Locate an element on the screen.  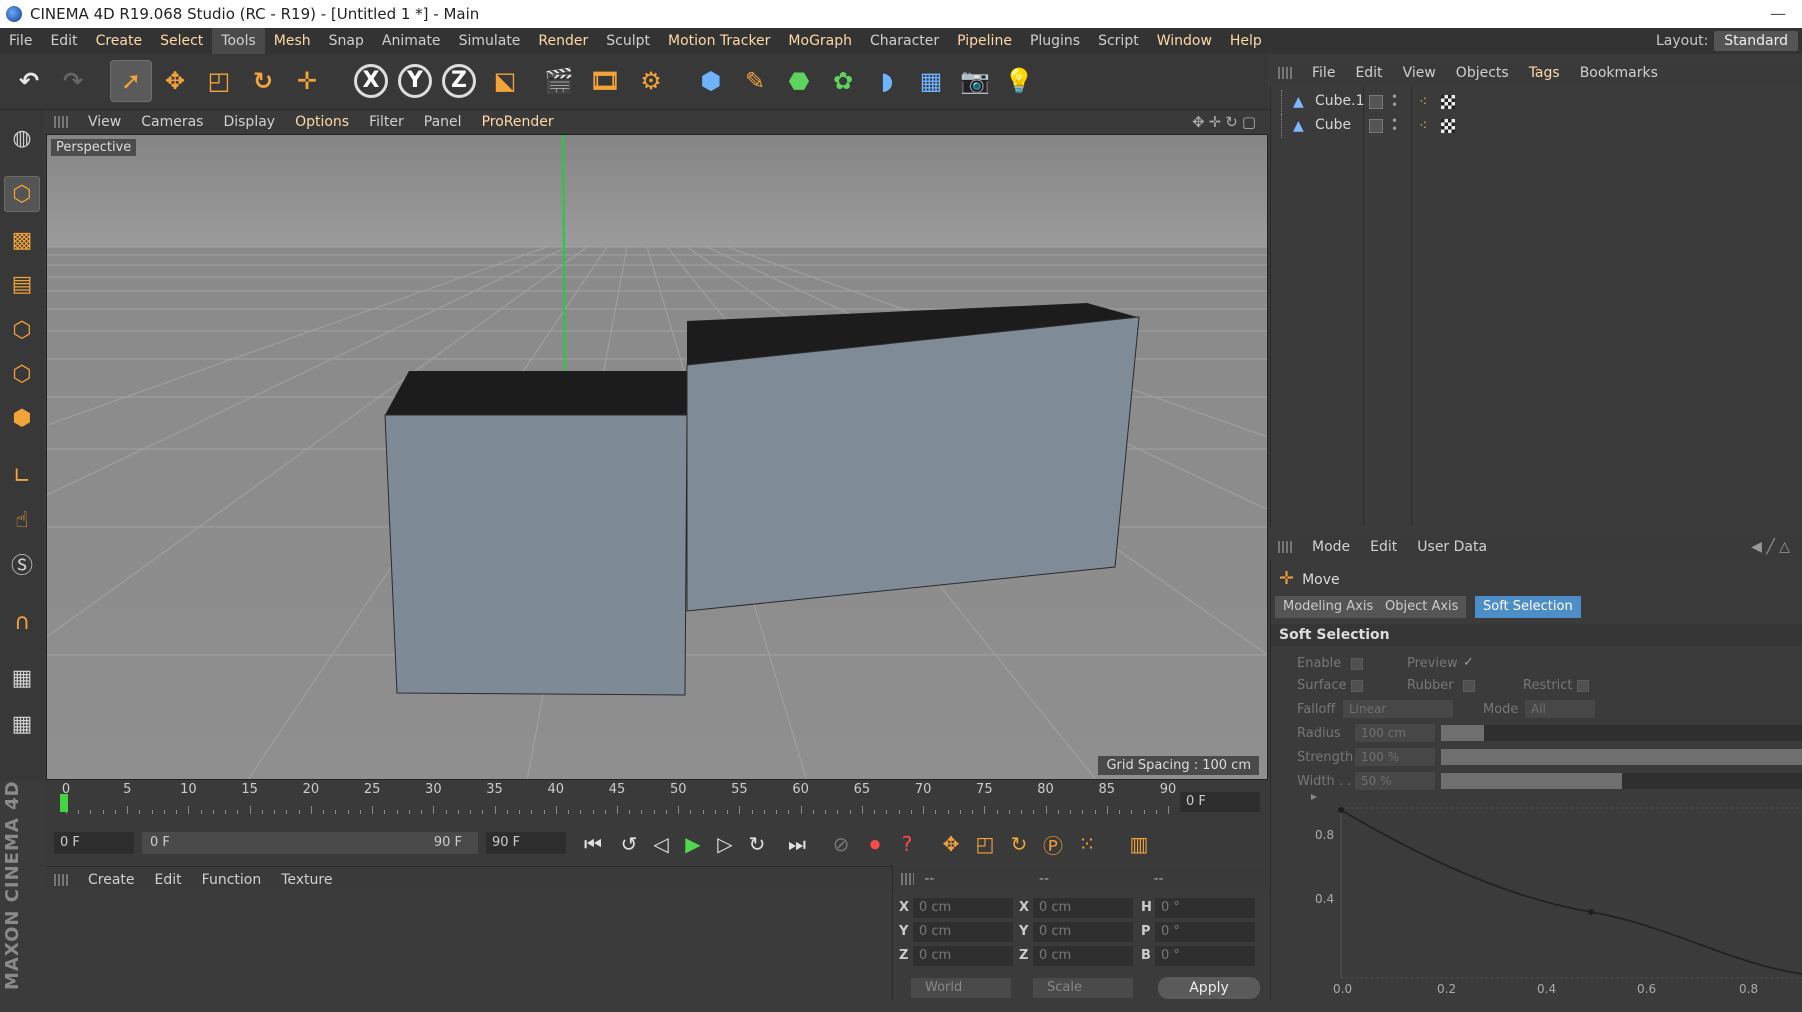
menu-edit: Edit is located at coordinates (63, 41).